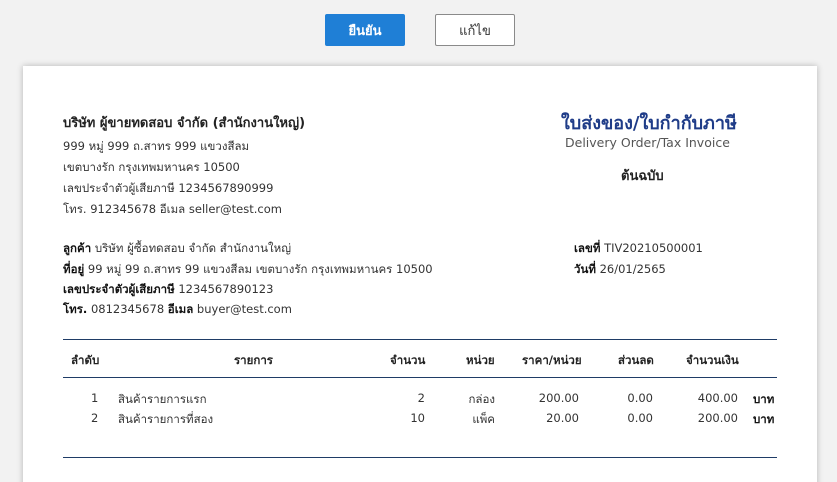 The image size is (837, 482). I want to click on buyer-email-label: อีเมล, so click(180, 309).